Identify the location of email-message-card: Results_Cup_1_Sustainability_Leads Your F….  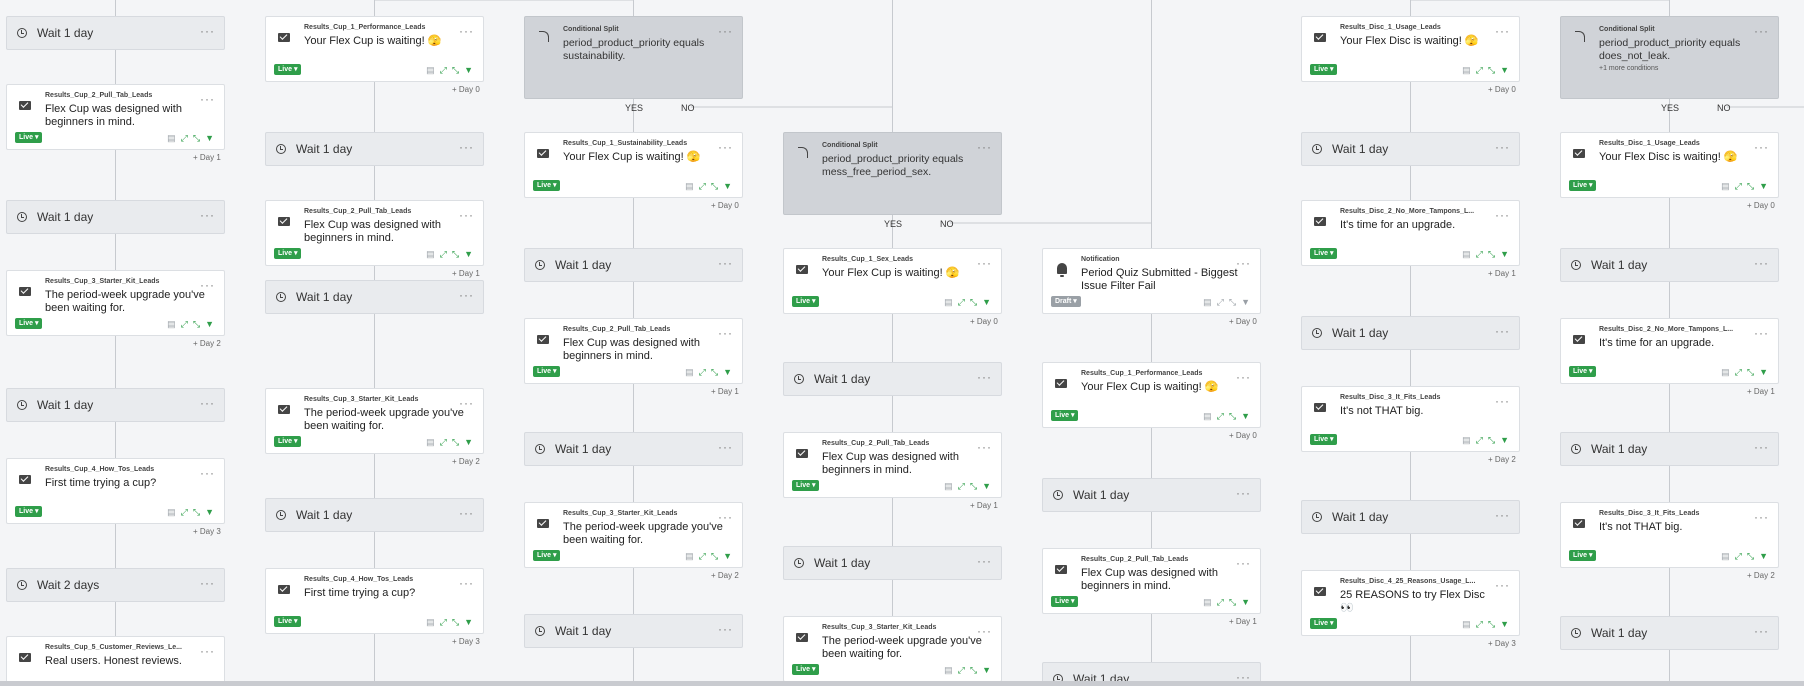
(633, 165).